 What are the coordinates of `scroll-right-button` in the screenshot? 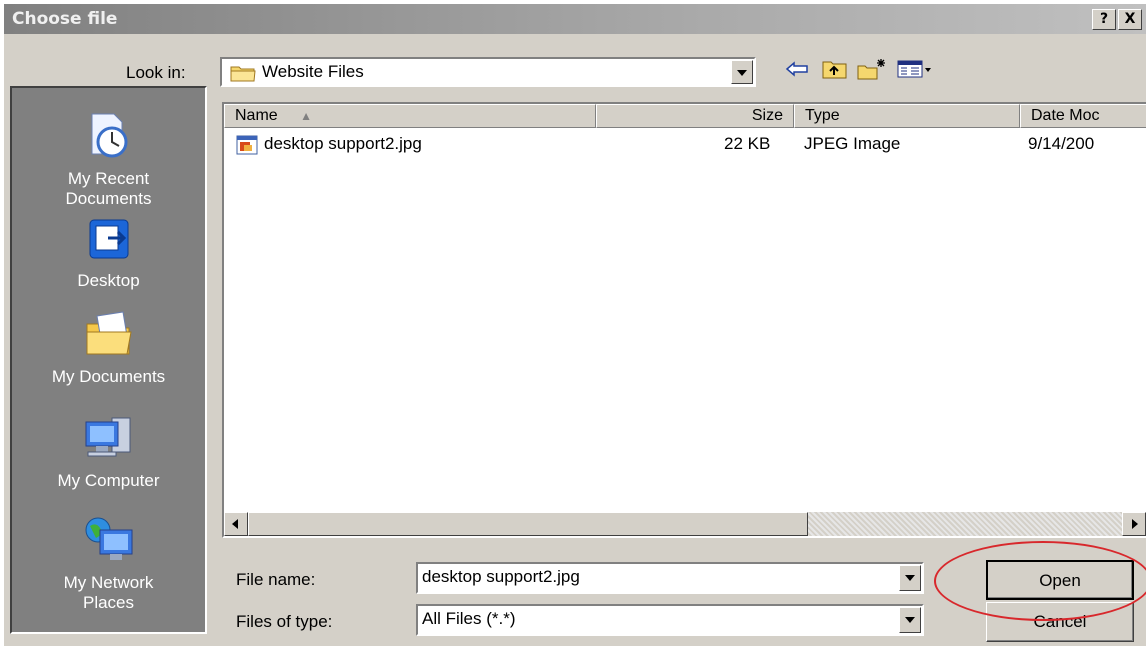 It's located at (1134, 524).